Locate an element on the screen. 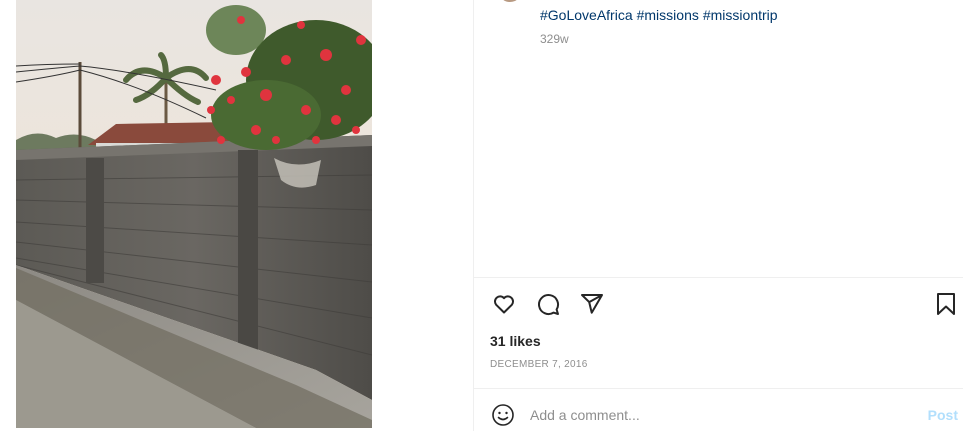 The height and width of the screenshot is (431, 963). paper-plane-icon is located at coordinates (592, 304).